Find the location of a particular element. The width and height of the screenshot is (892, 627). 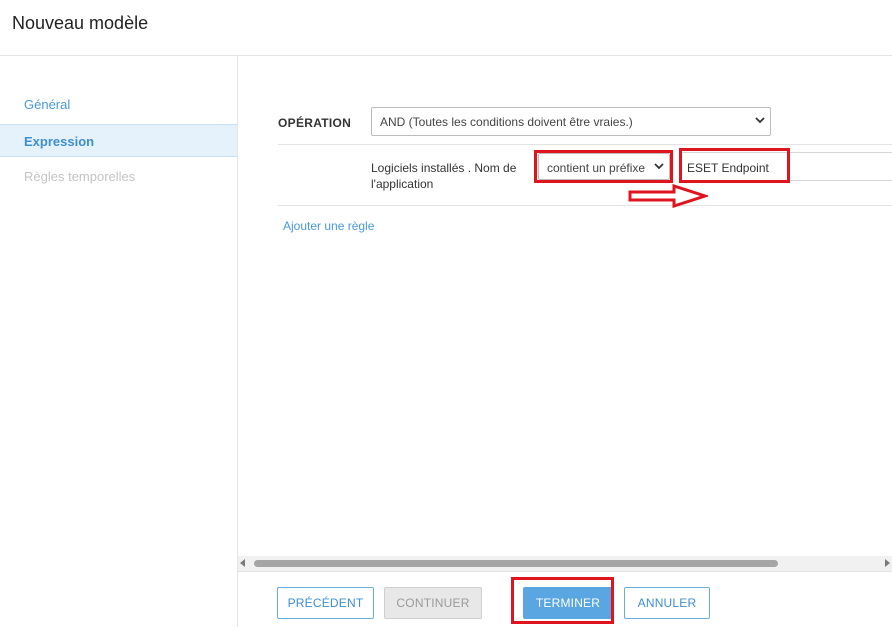

continue-button: CONTINUER is located at coordinates (433, 603).